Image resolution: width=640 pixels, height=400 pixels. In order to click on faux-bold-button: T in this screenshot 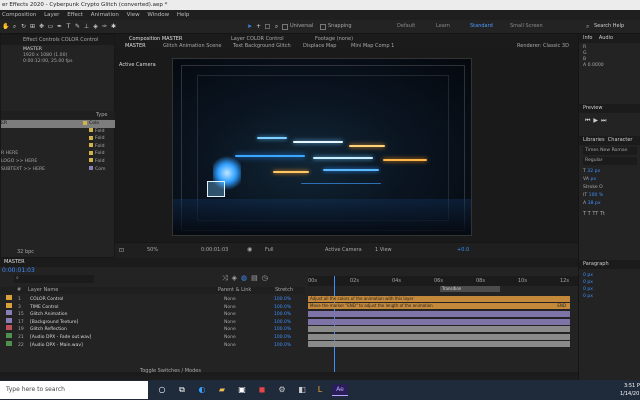, I will do `click(584, 214)`.